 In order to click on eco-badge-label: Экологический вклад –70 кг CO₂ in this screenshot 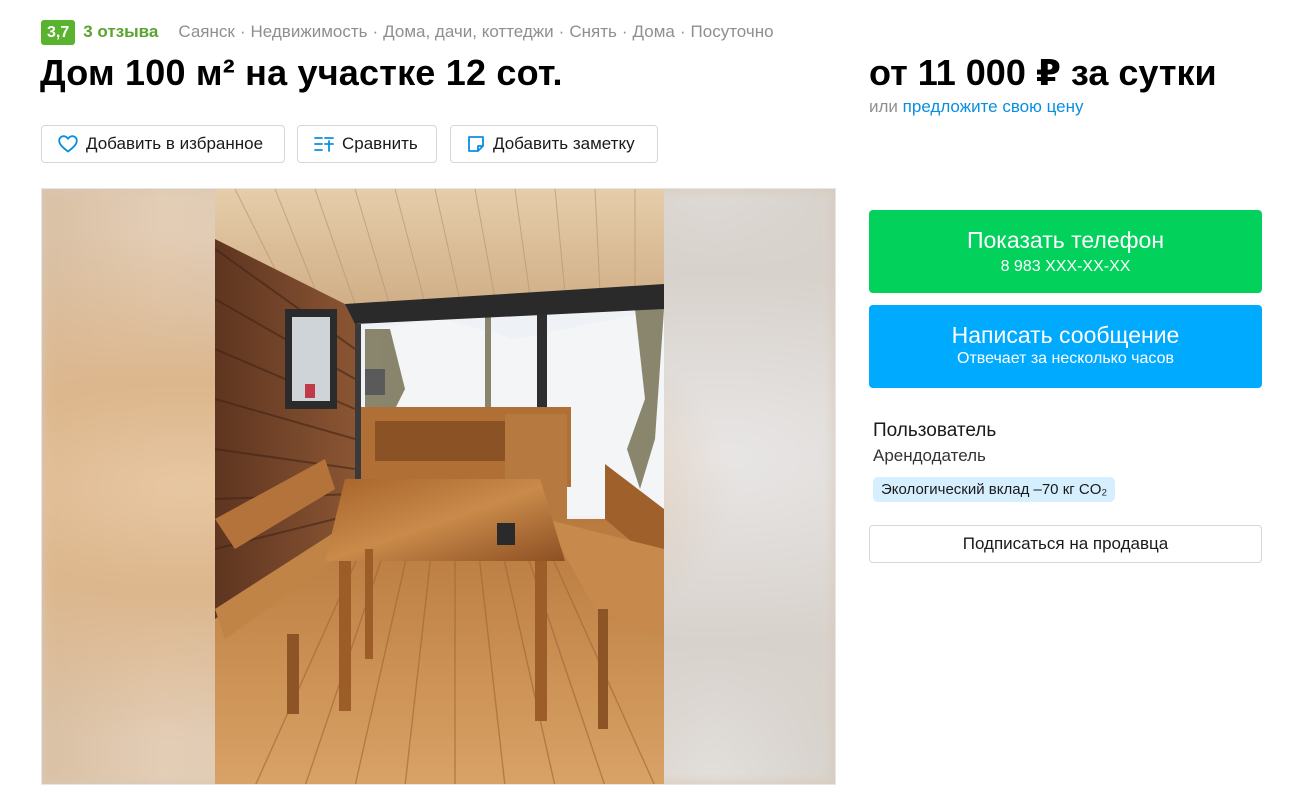, I will do `click(994, 489)`.